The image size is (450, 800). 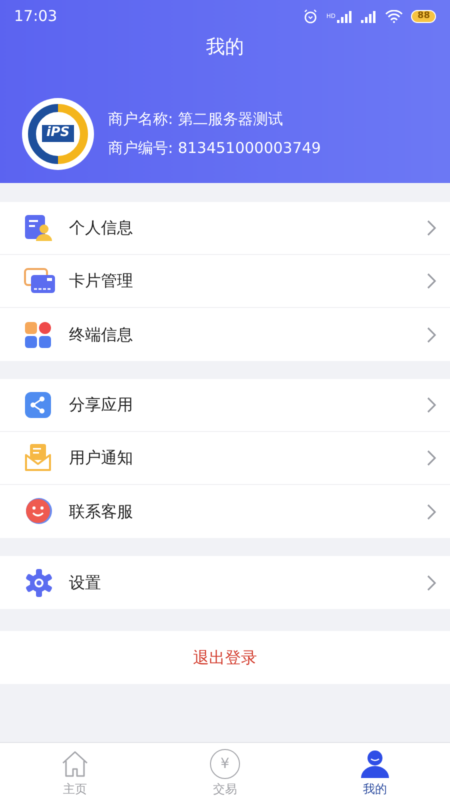 What do you see at coordinates (39, 583) in the screenshot?
I see `settings-icon` at bounding box center [39, 583].